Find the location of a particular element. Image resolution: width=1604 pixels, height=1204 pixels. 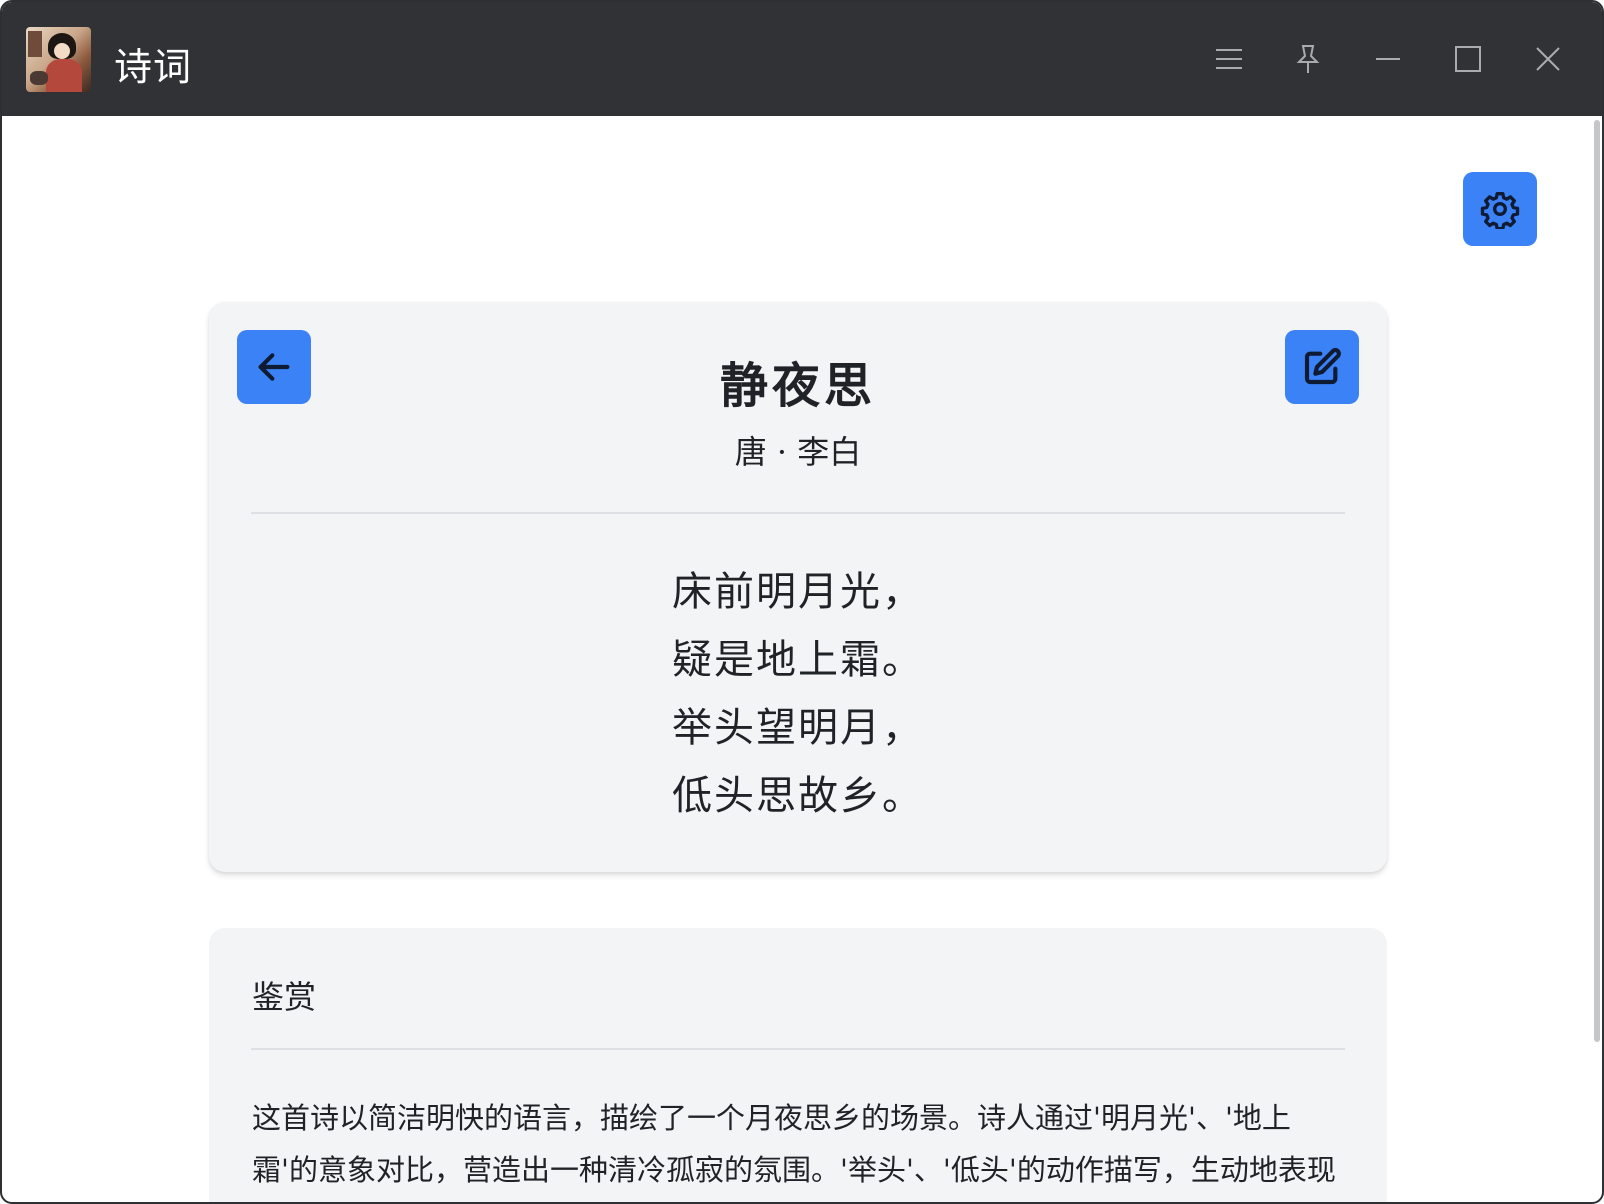

maximize-button is located at coordinates (1468, 59).